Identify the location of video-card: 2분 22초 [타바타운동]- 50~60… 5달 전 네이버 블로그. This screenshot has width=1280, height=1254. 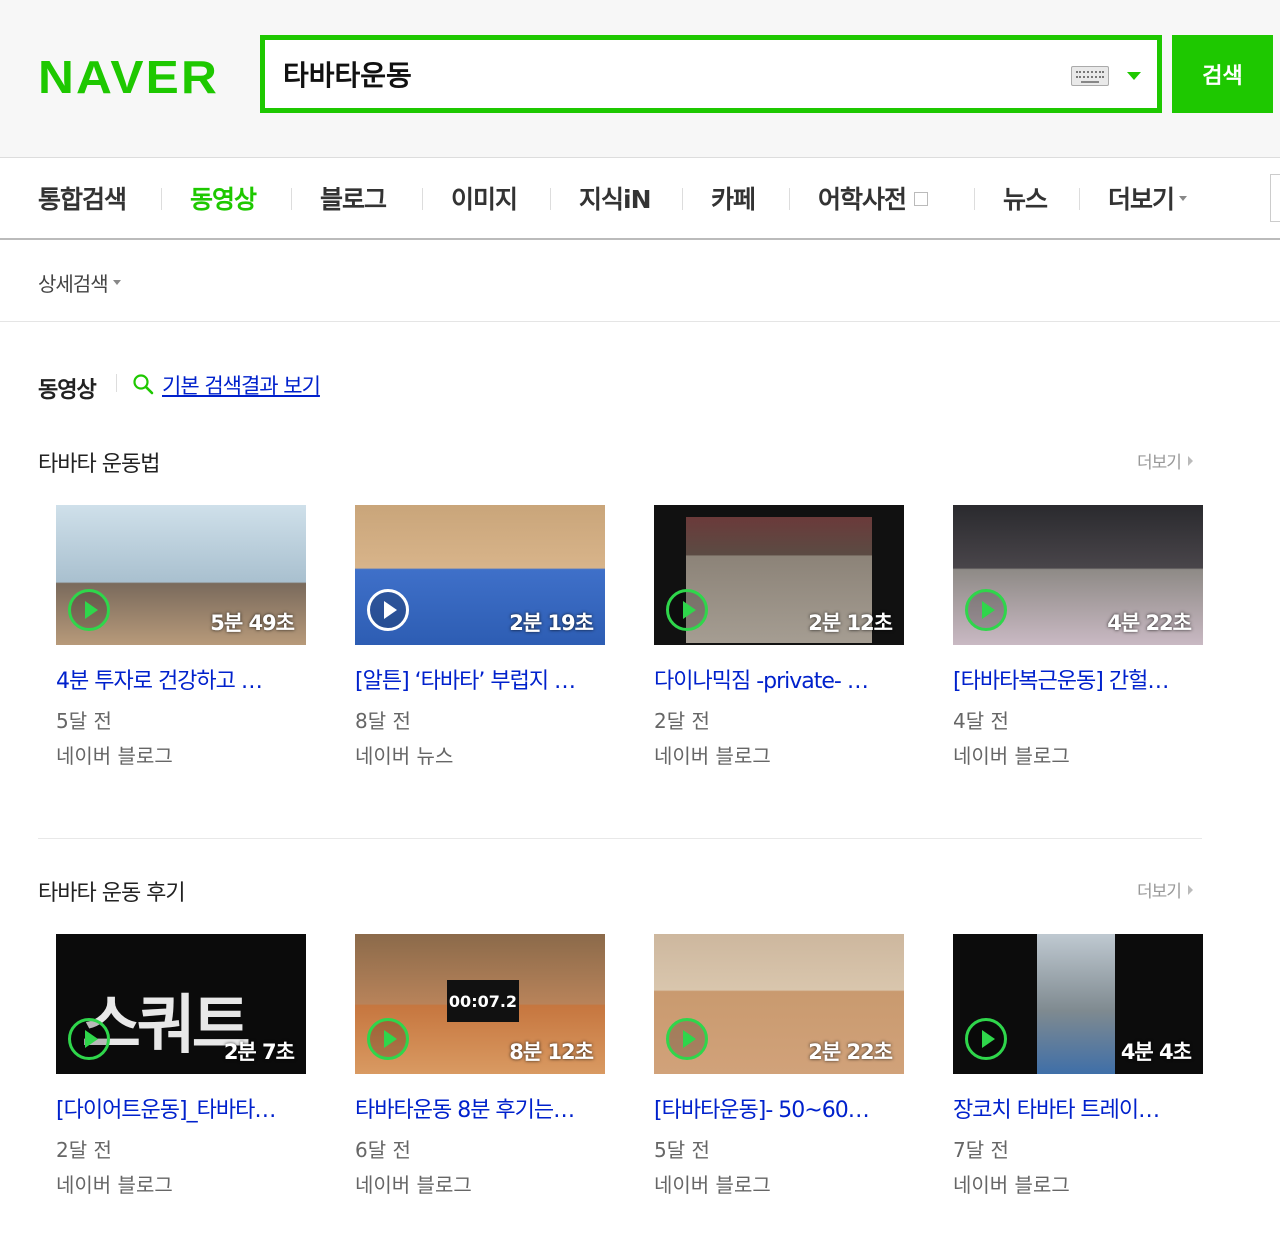
(779, 1065).